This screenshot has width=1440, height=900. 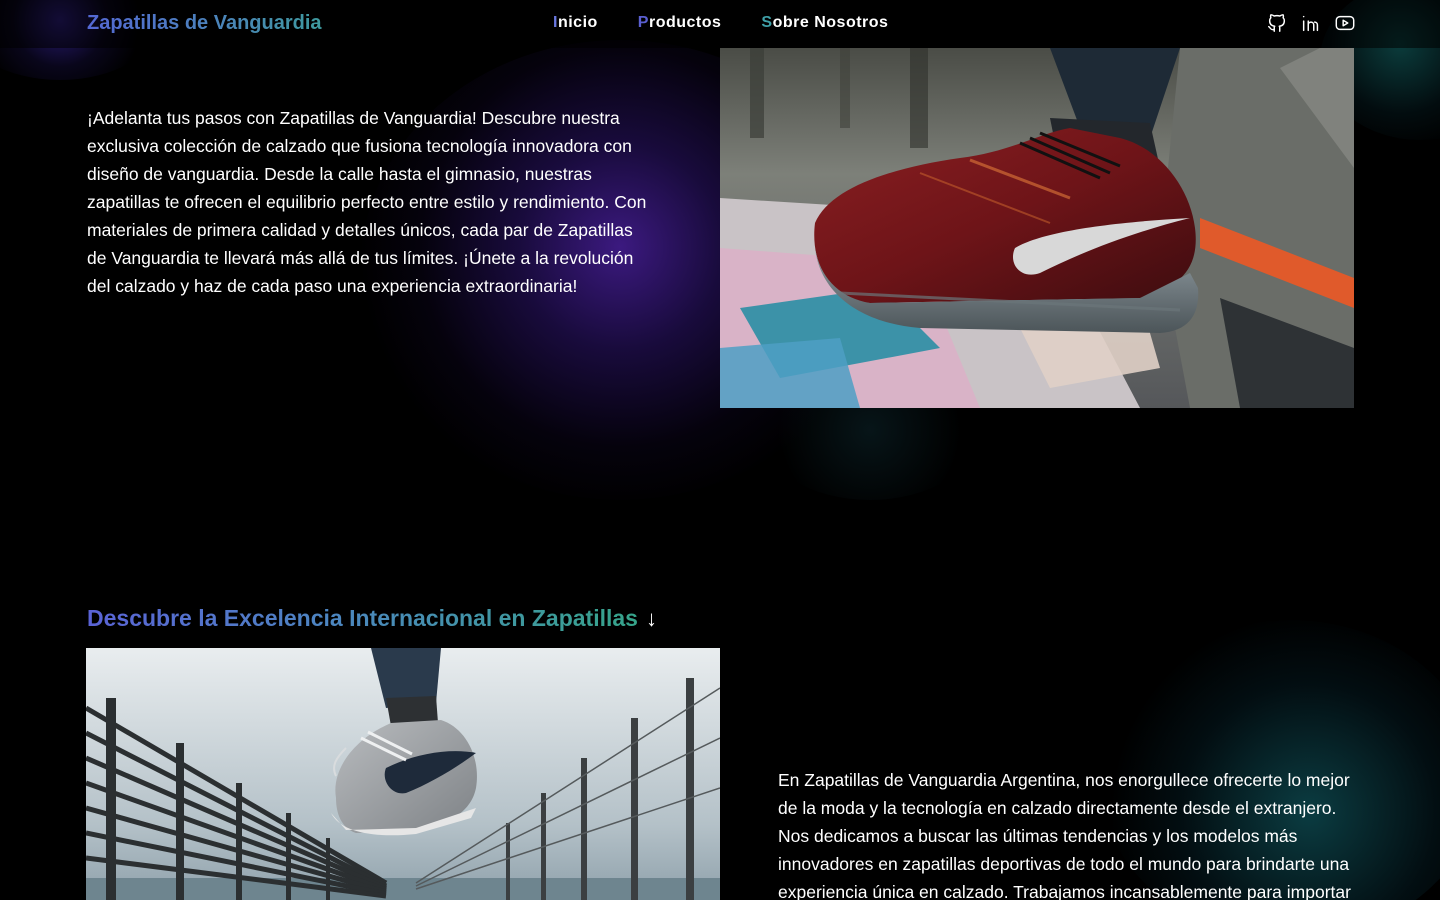 I want to click on nav-link-initial: S, so click(x=767, y=22).